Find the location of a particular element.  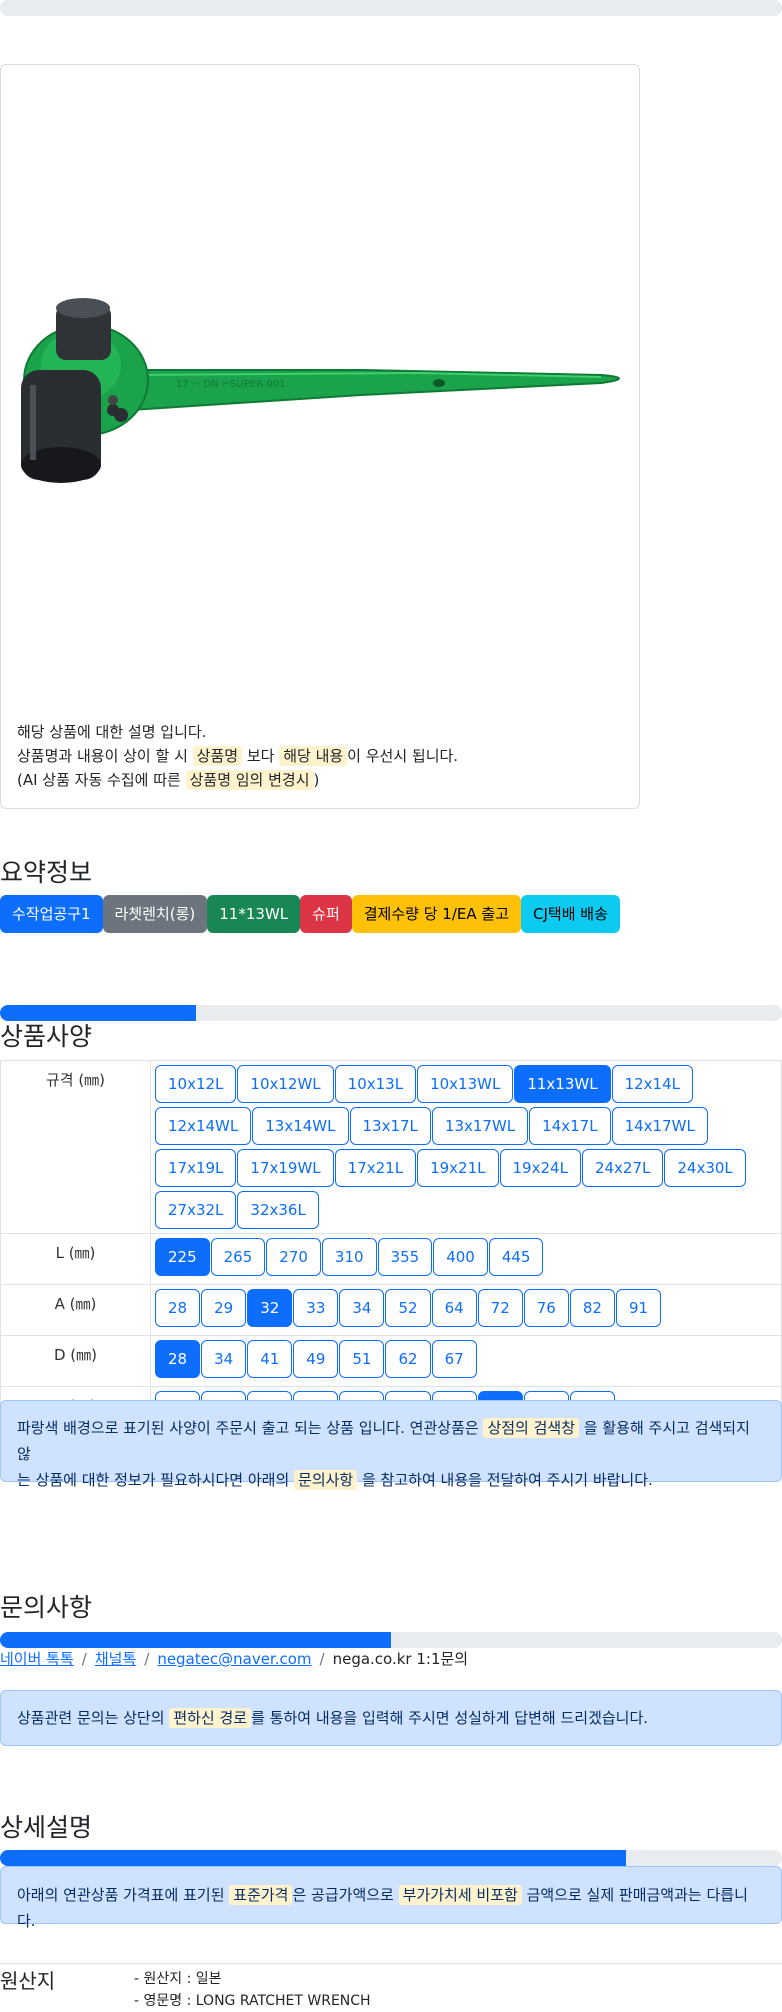

spec-option-button: 17x19L is located at coordinates (196, 1168).